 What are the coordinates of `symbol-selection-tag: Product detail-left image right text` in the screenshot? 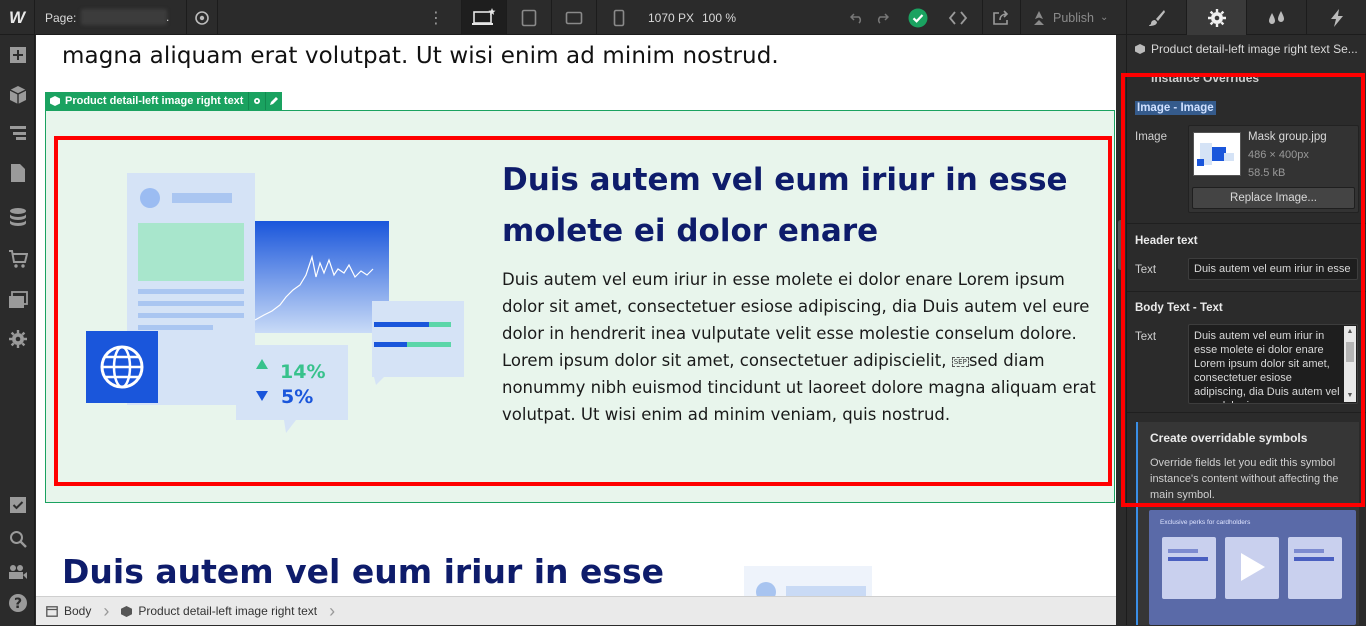 It's located at (164, 101).